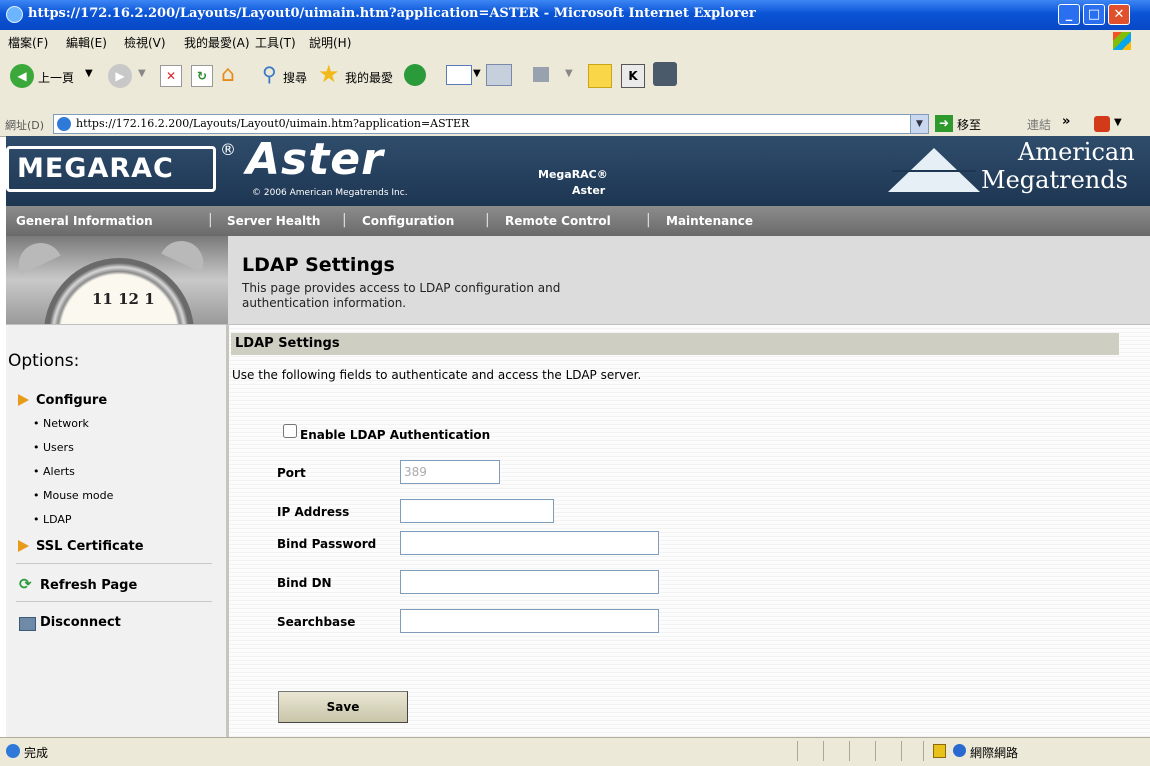 The height and width of the screenshot is (766, 1150). I want to click on edit-dropdown-icon: ▼, so click(569, 73).